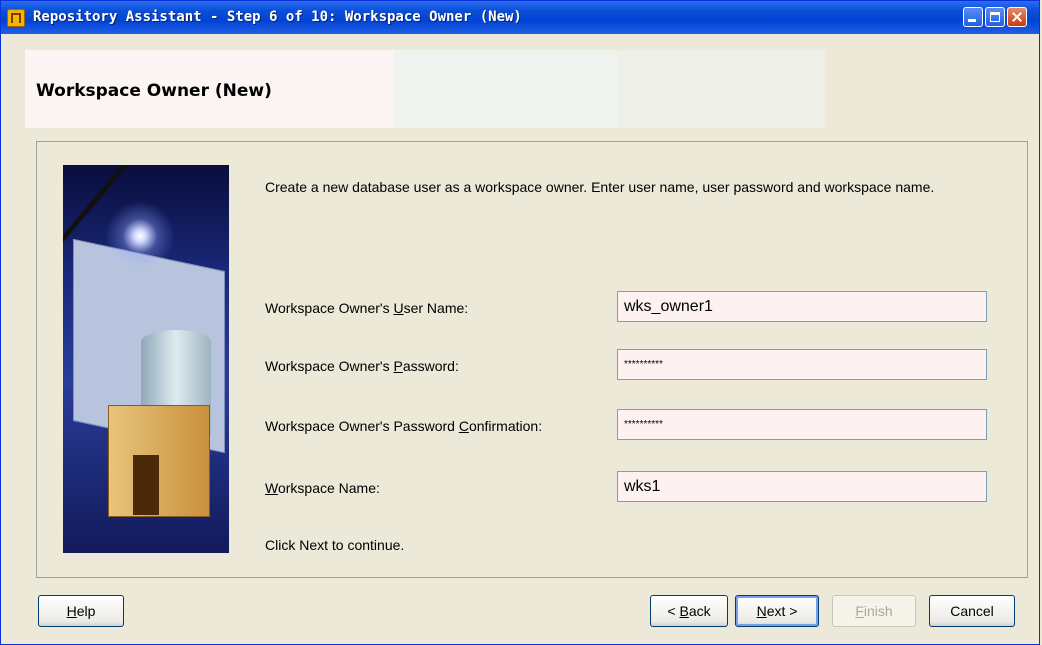 The width and height of the screenshot is (1042, 645). What do you see at coordinates (874, 611) in the screenshot?
I see `finish-button: Finish` at bounding box center [874, 611].